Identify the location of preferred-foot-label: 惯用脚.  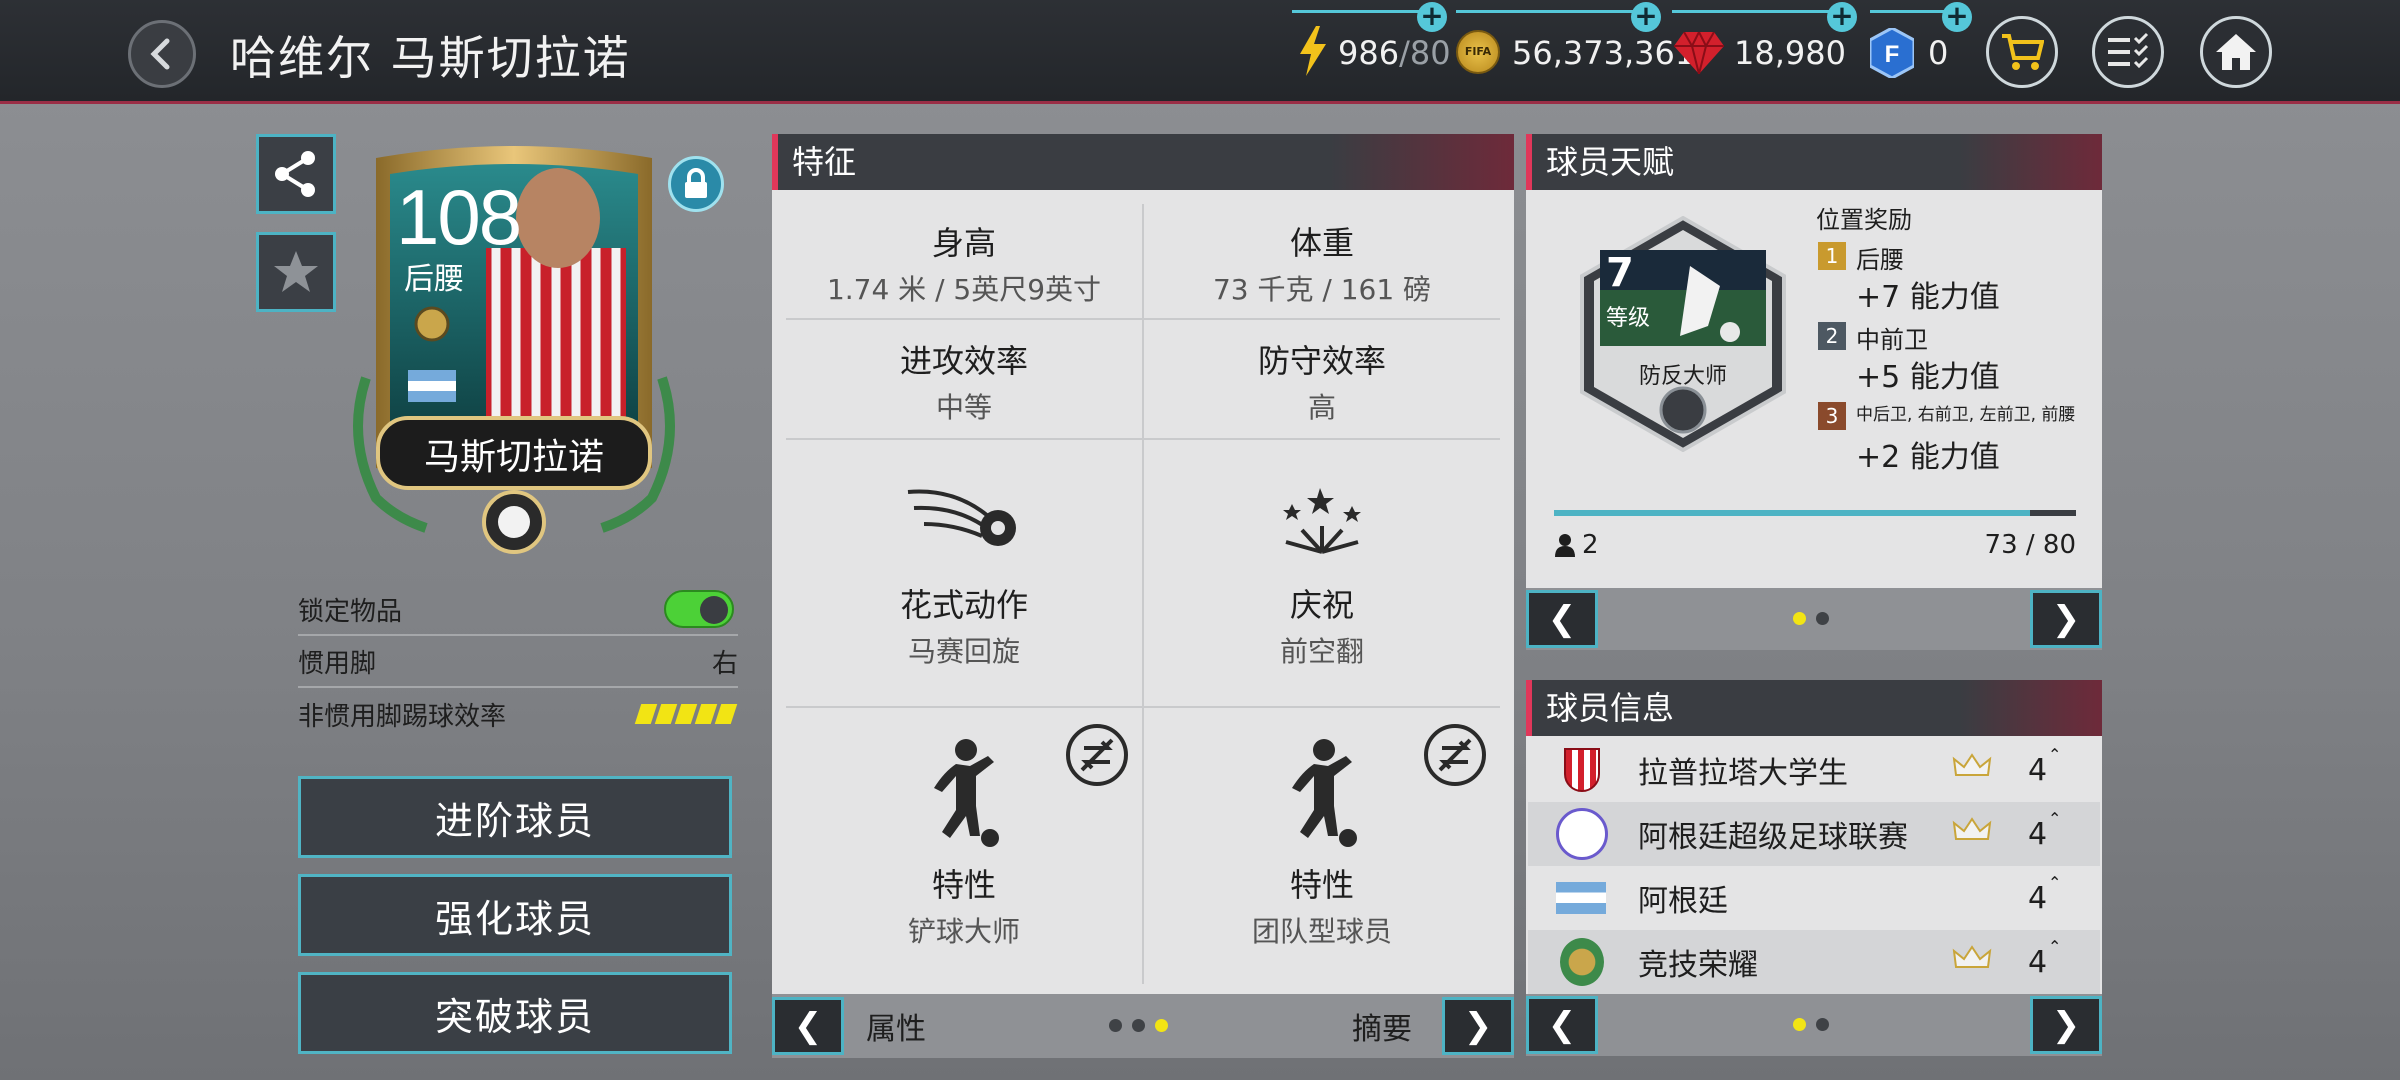
(337, 663).